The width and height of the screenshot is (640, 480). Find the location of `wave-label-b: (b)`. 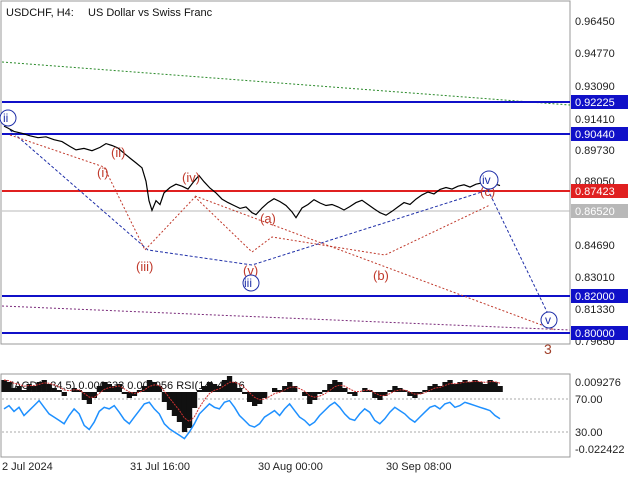

wave-label-b: (b) is located at coordinates (381, 275).